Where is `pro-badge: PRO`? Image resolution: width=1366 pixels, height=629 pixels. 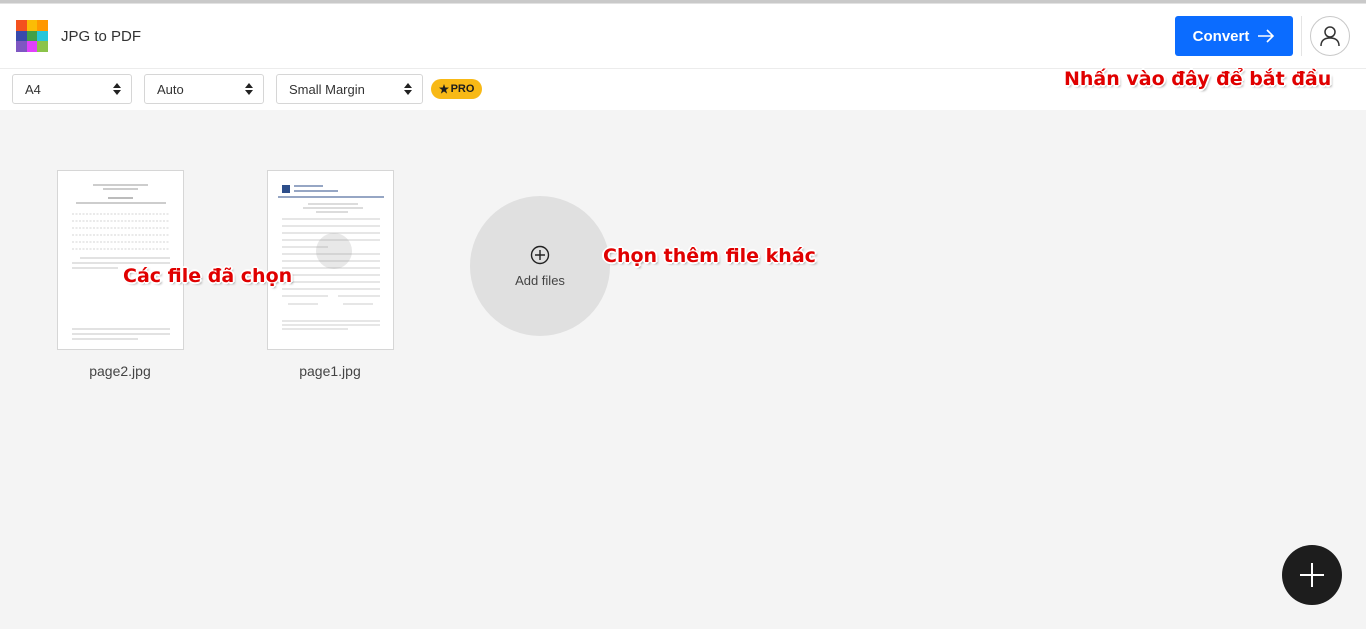 pro-badge: PRO is located at coordinates (456, 89).